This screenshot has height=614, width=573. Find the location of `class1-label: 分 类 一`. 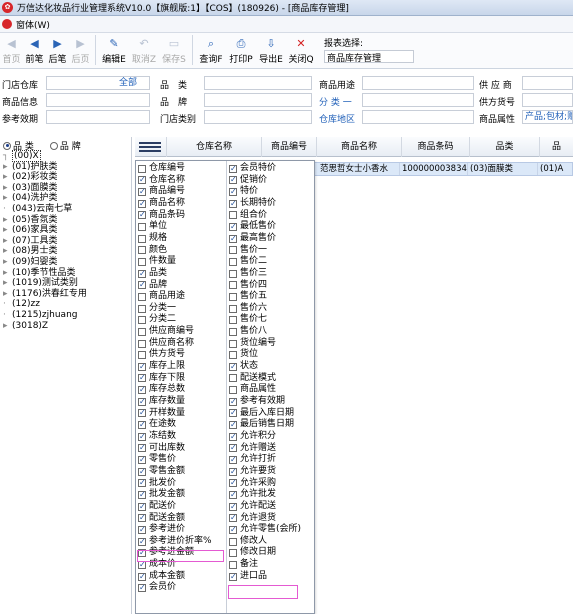

class1-label: 分 类 一 is located at coordinates (335, 101).